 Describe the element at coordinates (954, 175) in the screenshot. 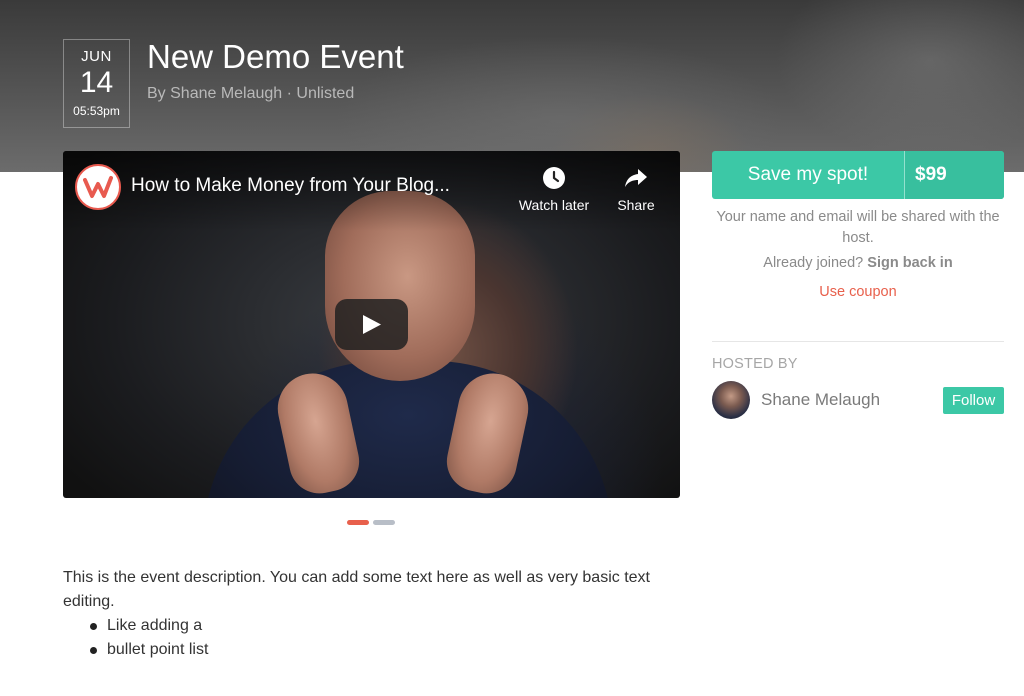

I see `ticket-price: $99` at that location.